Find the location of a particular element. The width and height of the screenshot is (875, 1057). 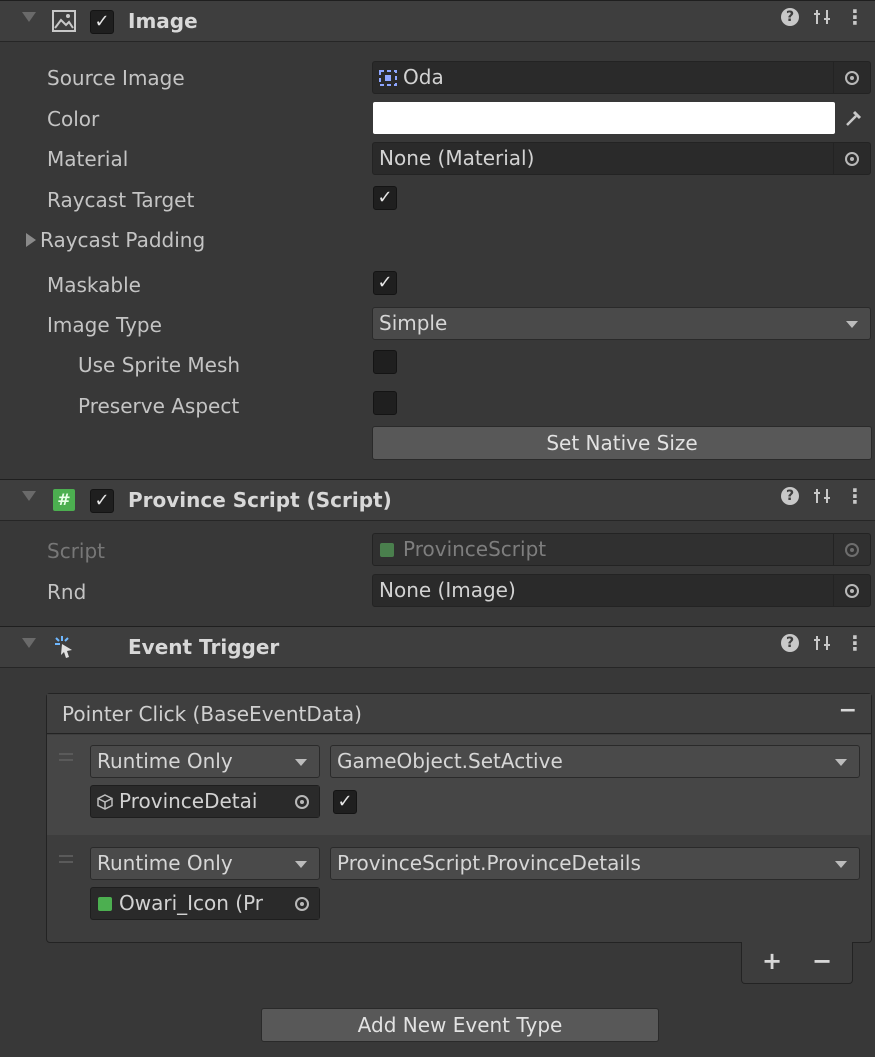

target-object-value: ProvinceDetai is located at coordinates (188, 801).